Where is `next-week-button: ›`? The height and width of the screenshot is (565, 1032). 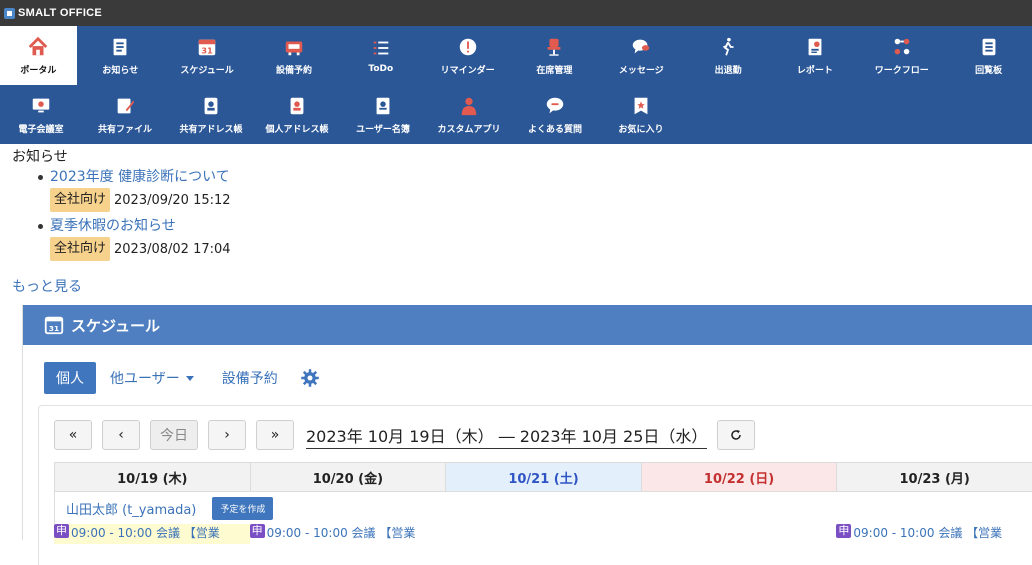
next-week-button: › is located at coordinates (227, 435).